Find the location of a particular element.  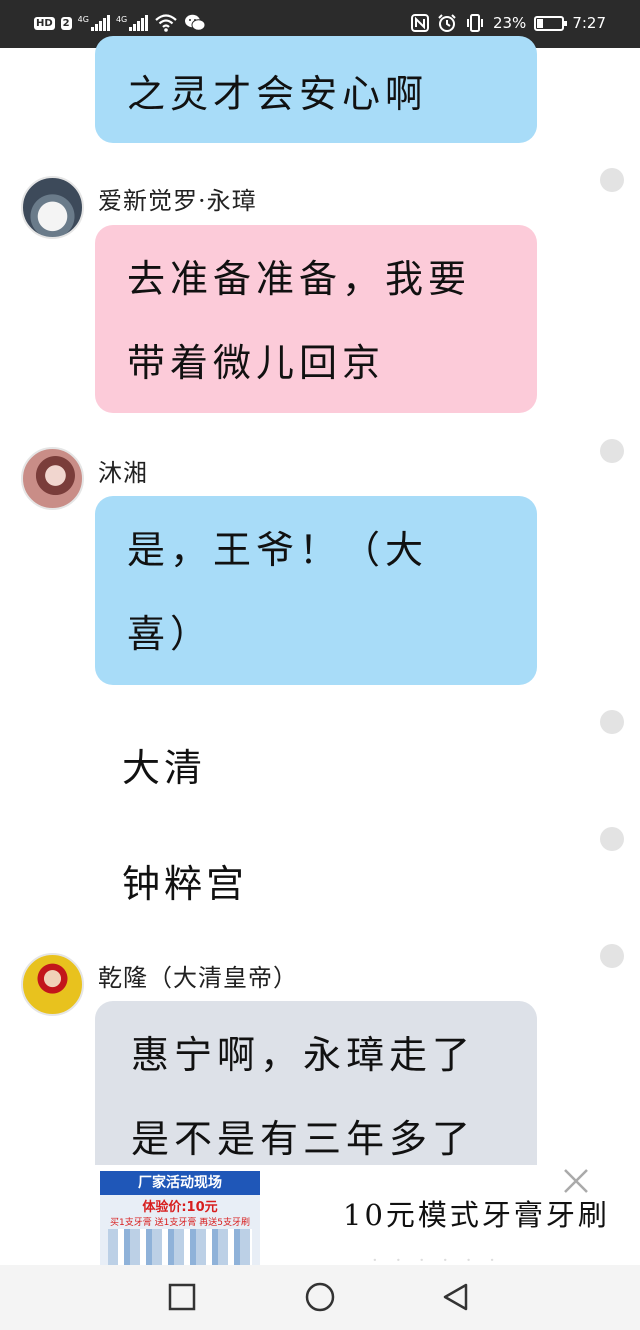

wechat-icon is located at coordinates (195, 22).